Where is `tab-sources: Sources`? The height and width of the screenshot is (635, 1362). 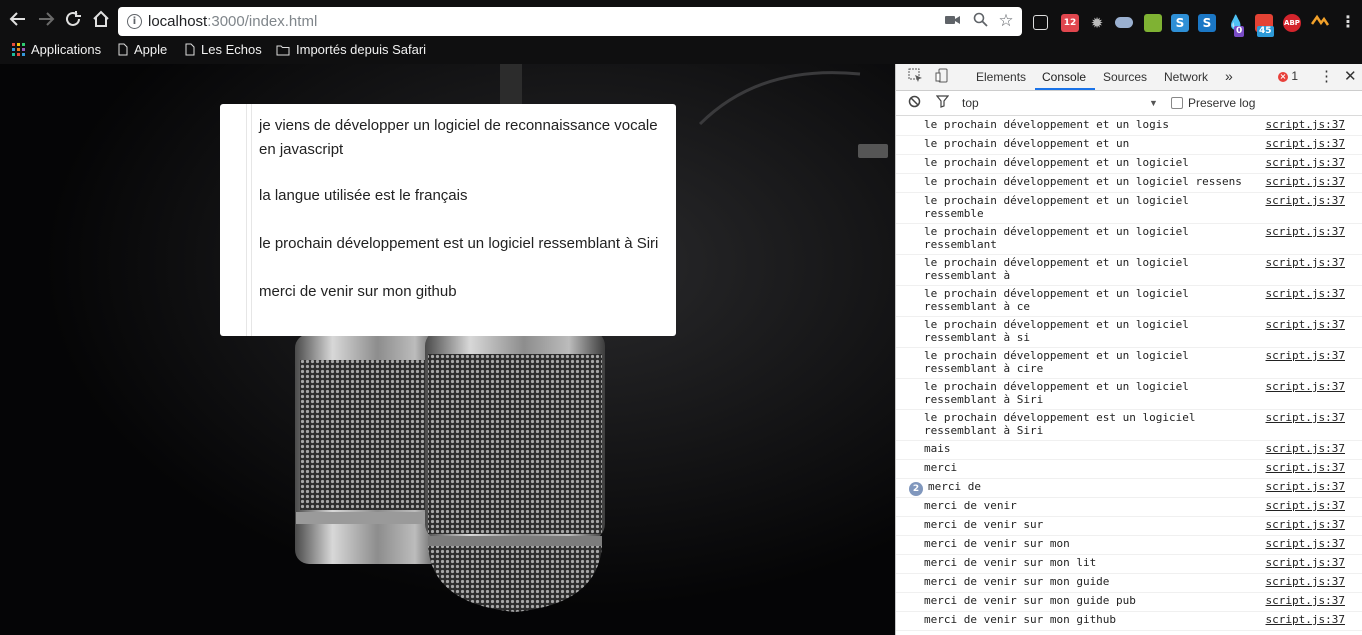 tab-sources: Sources is located at coordinates (1125, 77).